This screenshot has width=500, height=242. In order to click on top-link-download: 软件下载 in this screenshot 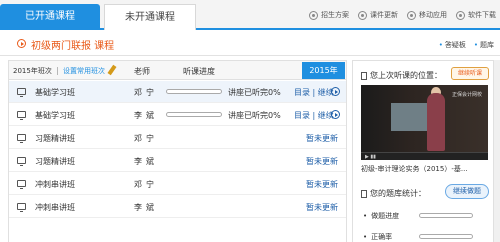, I will do `click(476, 15)`.